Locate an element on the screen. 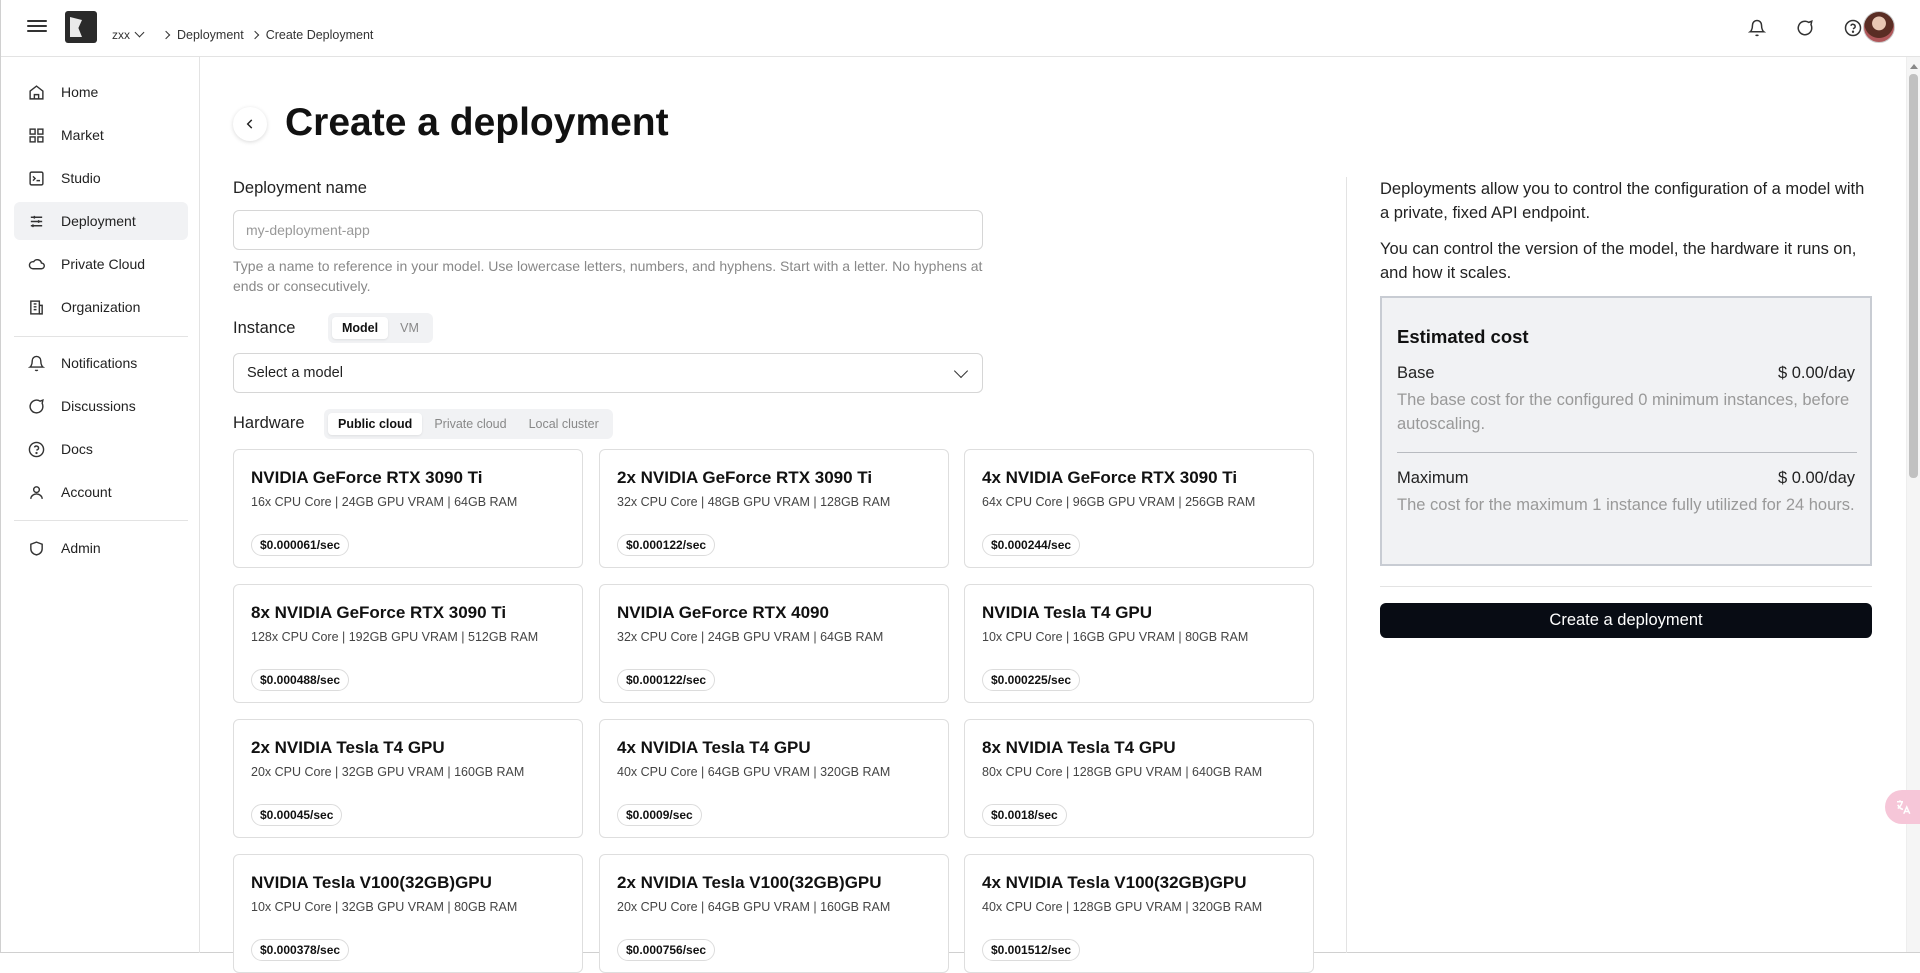 This screenshot has height=973, width=1920. sidebar-item-studio: Studio is located at coordinates (101, 178).